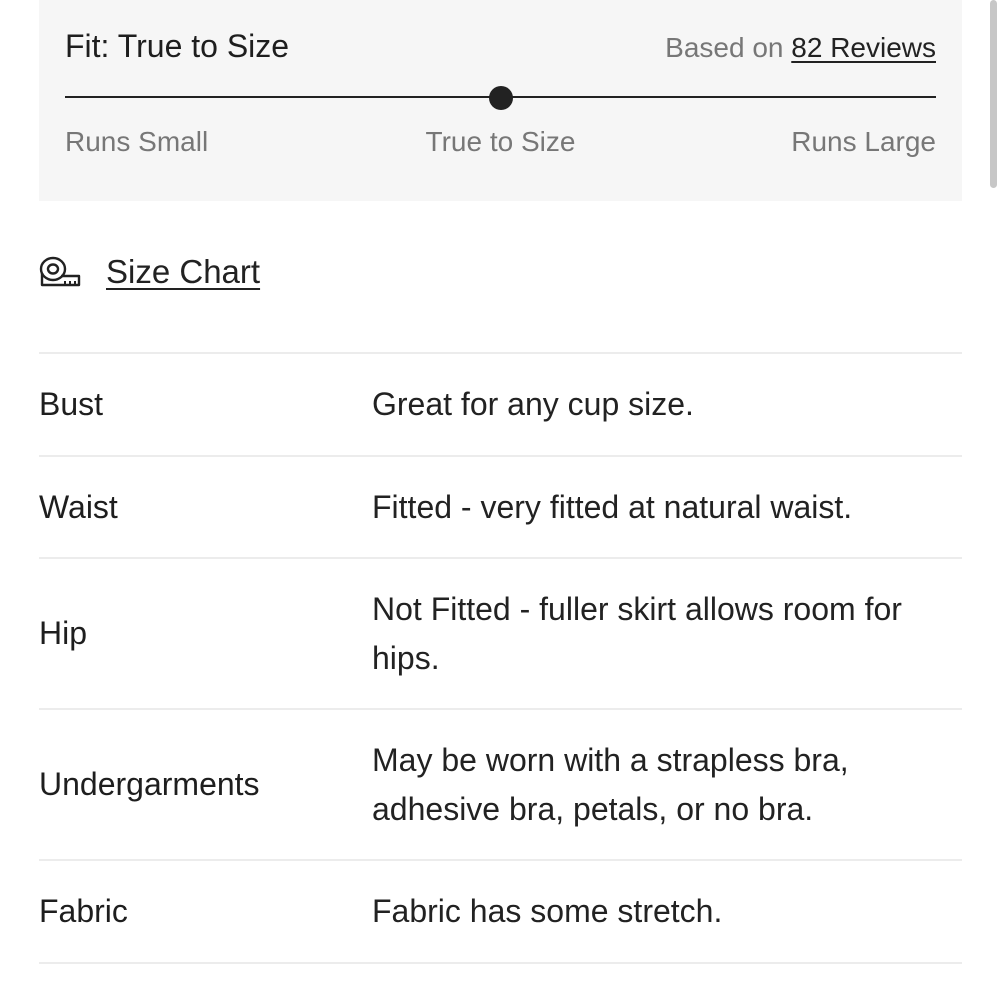 Image resolution: width=1000 pixels, height=1000 pixels. Describe the element at coordinates (500, 981) in the screenshot. I see `fit-detail-row-partial` at that location.